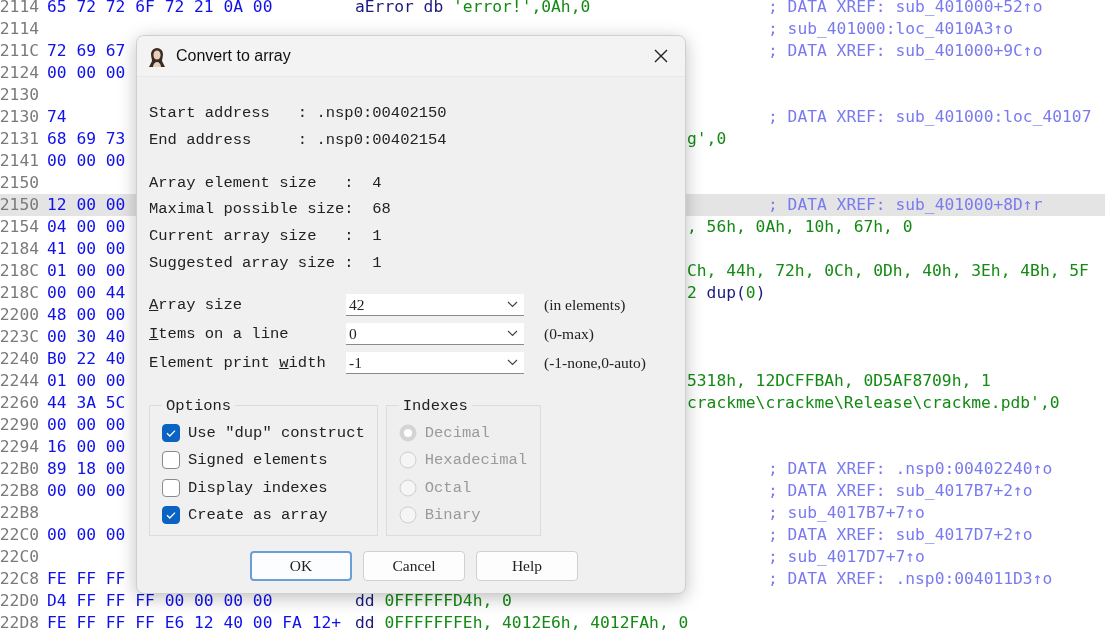 This screenshot has height=631, width=1105. What do you see at coordinates (452, 515) in the screenshot?
I see `radio-label: Binary` at bounding box center [452, 515].